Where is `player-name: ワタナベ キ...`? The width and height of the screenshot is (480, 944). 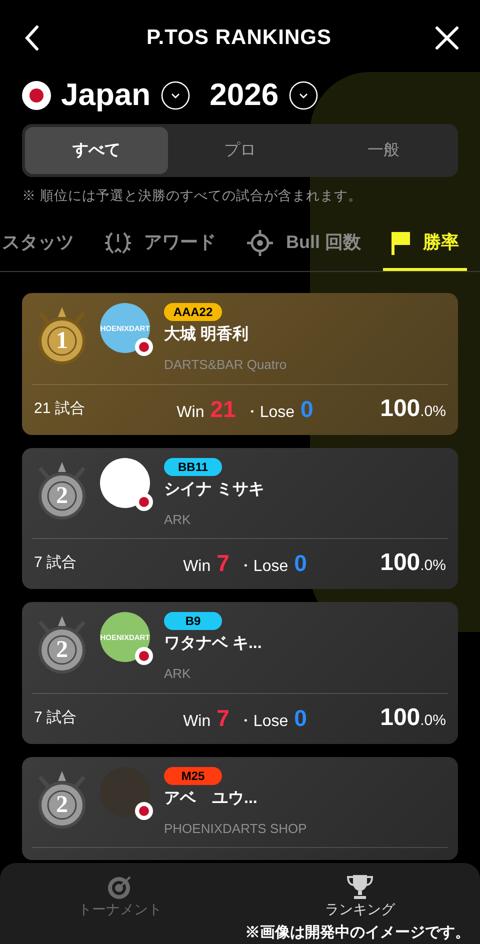
player-name: ワタナベ キ... is located at coordinates (213, 644).